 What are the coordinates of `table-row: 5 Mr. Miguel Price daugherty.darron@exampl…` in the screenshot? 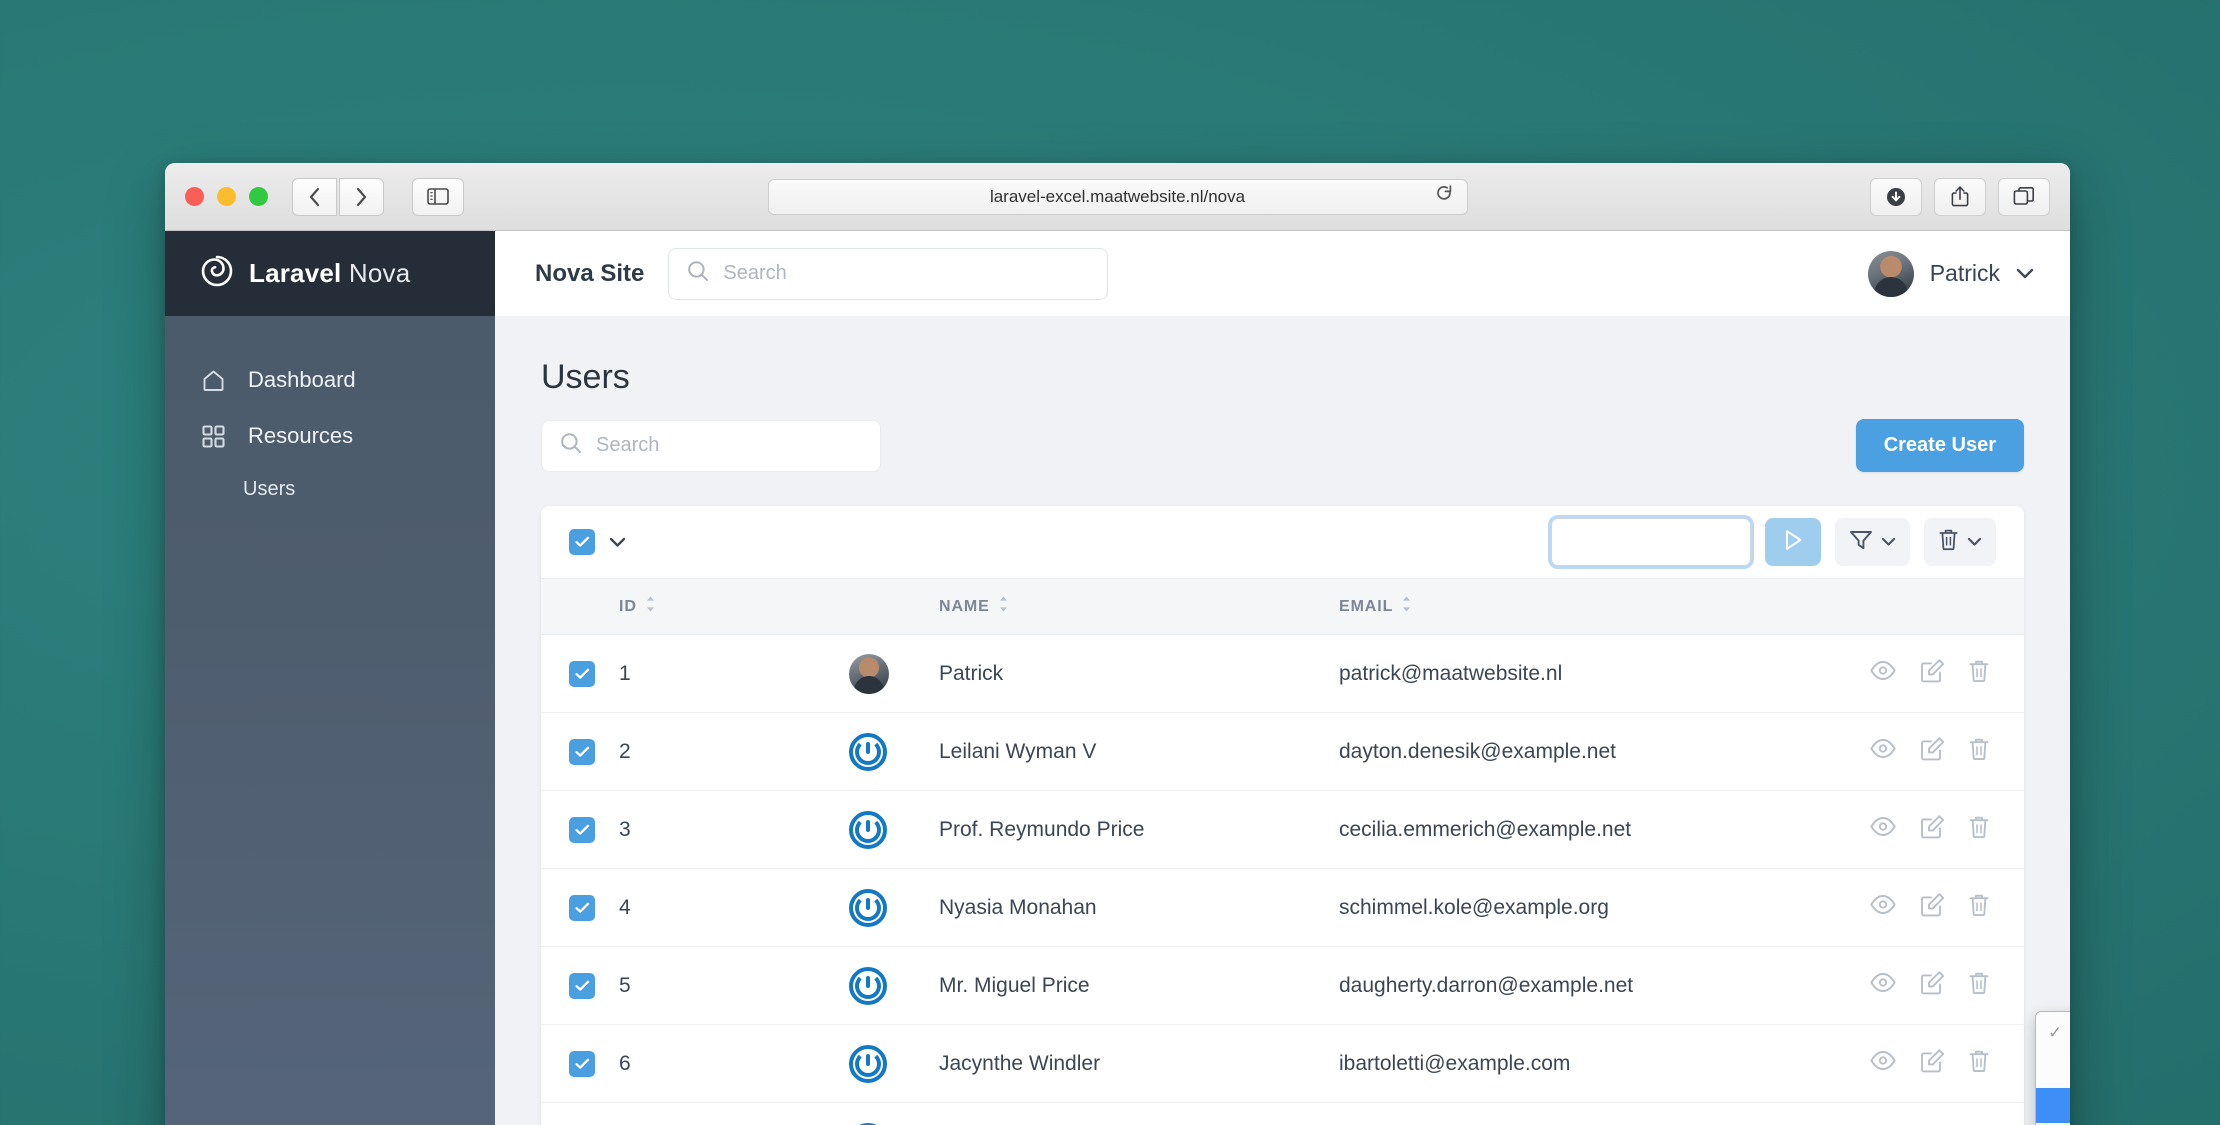 It's located at (1282, 985).